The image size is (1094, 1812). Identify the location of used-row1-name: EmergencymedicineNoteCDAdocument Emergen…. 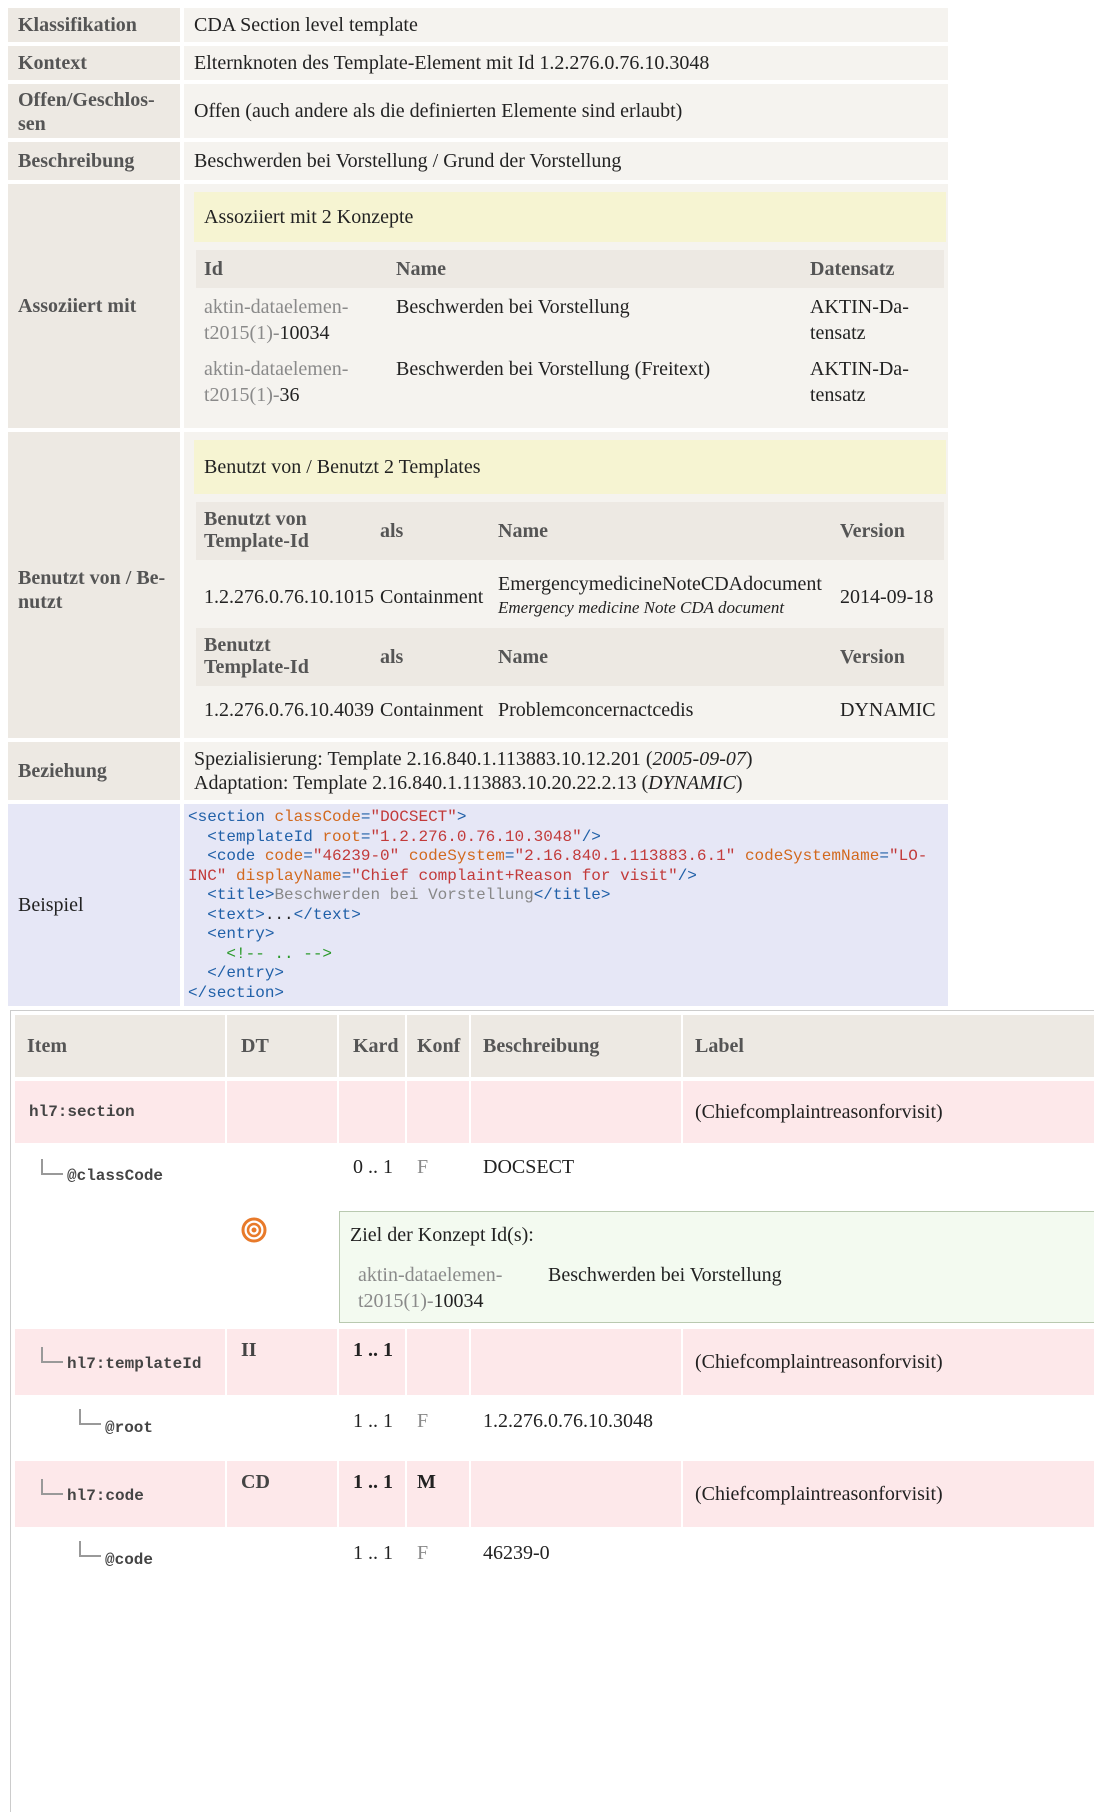
(660, 596).